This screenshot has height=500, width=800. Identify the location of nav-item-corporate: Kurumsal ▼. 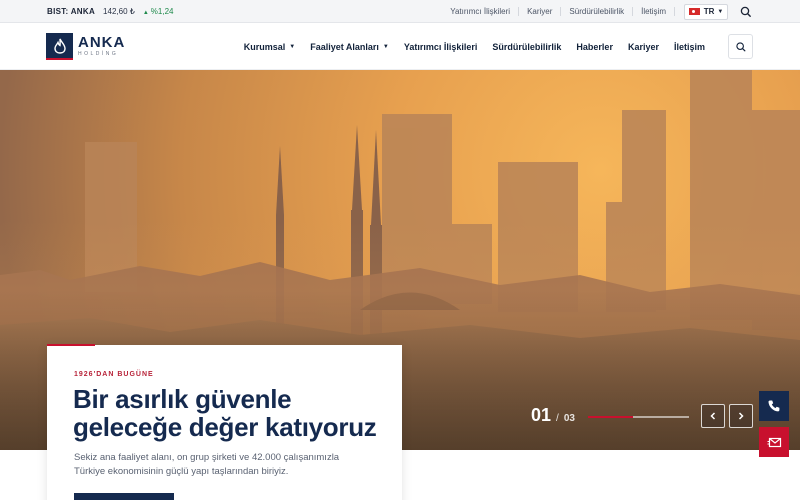
(269, 47).